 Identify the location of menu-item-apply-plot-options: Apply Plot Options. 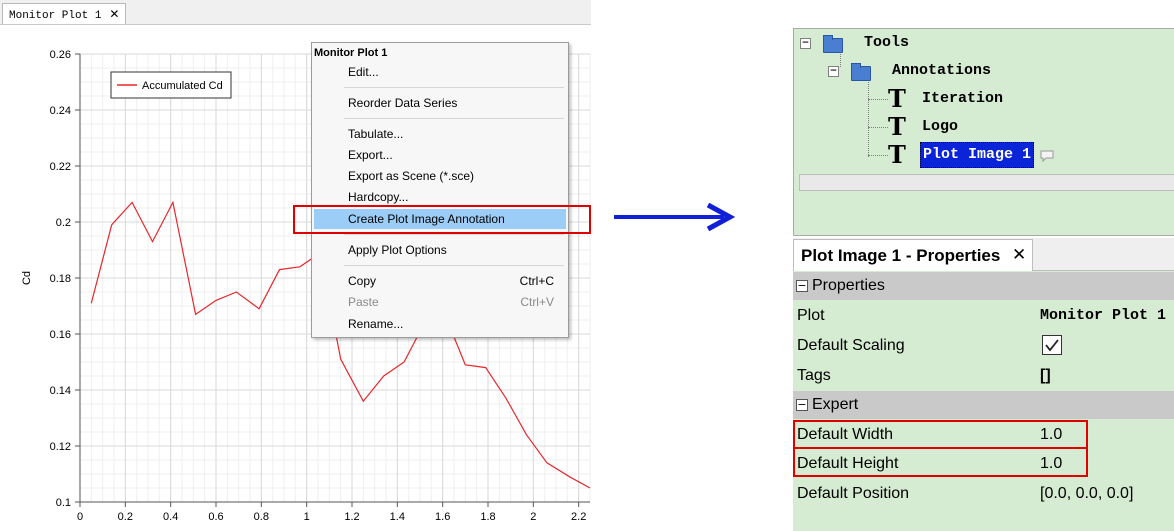
(440, 250).